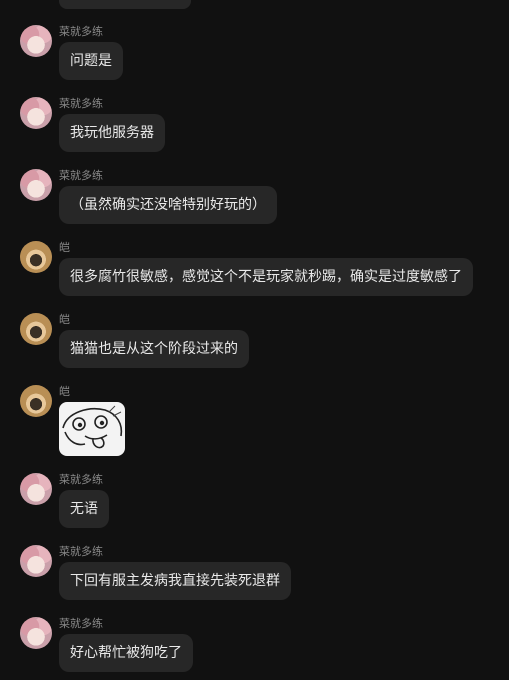 The width and height of the screenshot is (509, 680). I want to click on message-bubble: 我玩他服务器, so click(112, 133).